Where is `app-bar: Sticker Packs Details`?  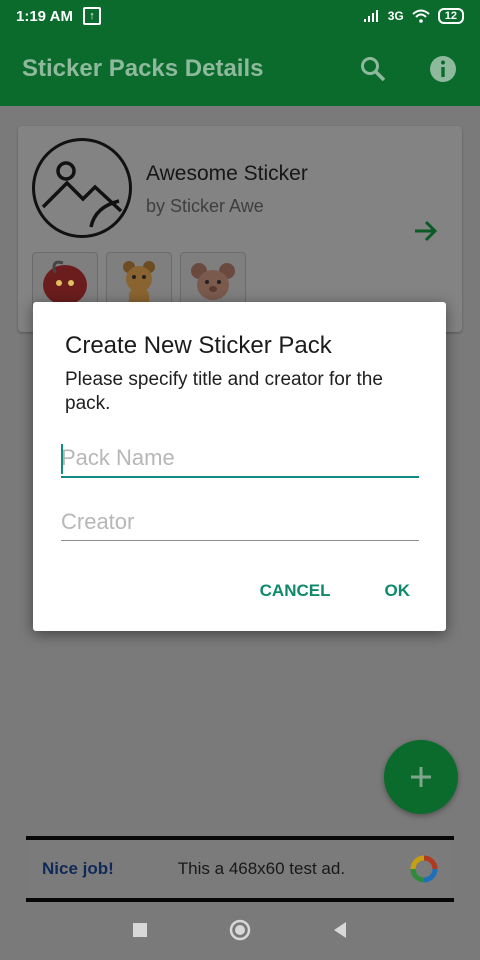 app-bar: Sticker Packs Details is located at coordinates (240, 69).